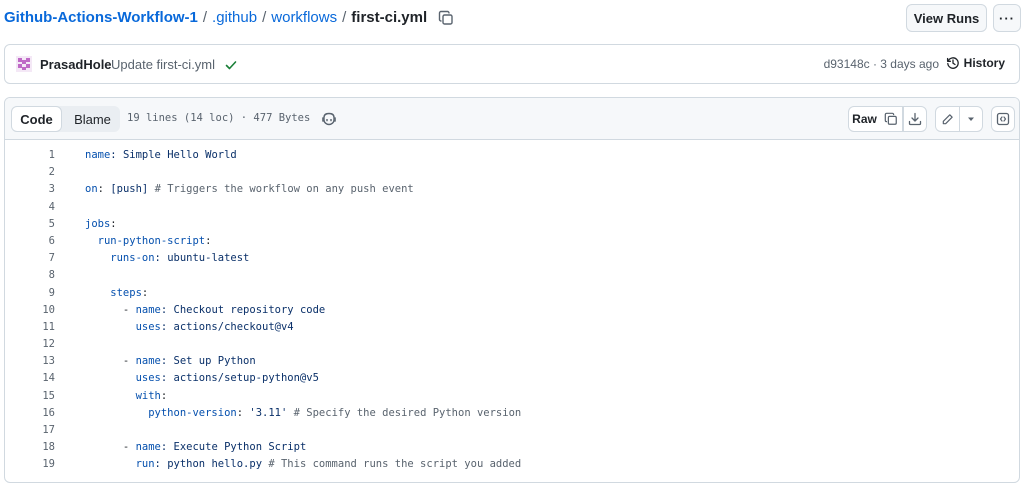 The image size is (1024, 486). Describe the element at coordinates (30, 258) in the screenshot. I see `line-number: 7` at that location.